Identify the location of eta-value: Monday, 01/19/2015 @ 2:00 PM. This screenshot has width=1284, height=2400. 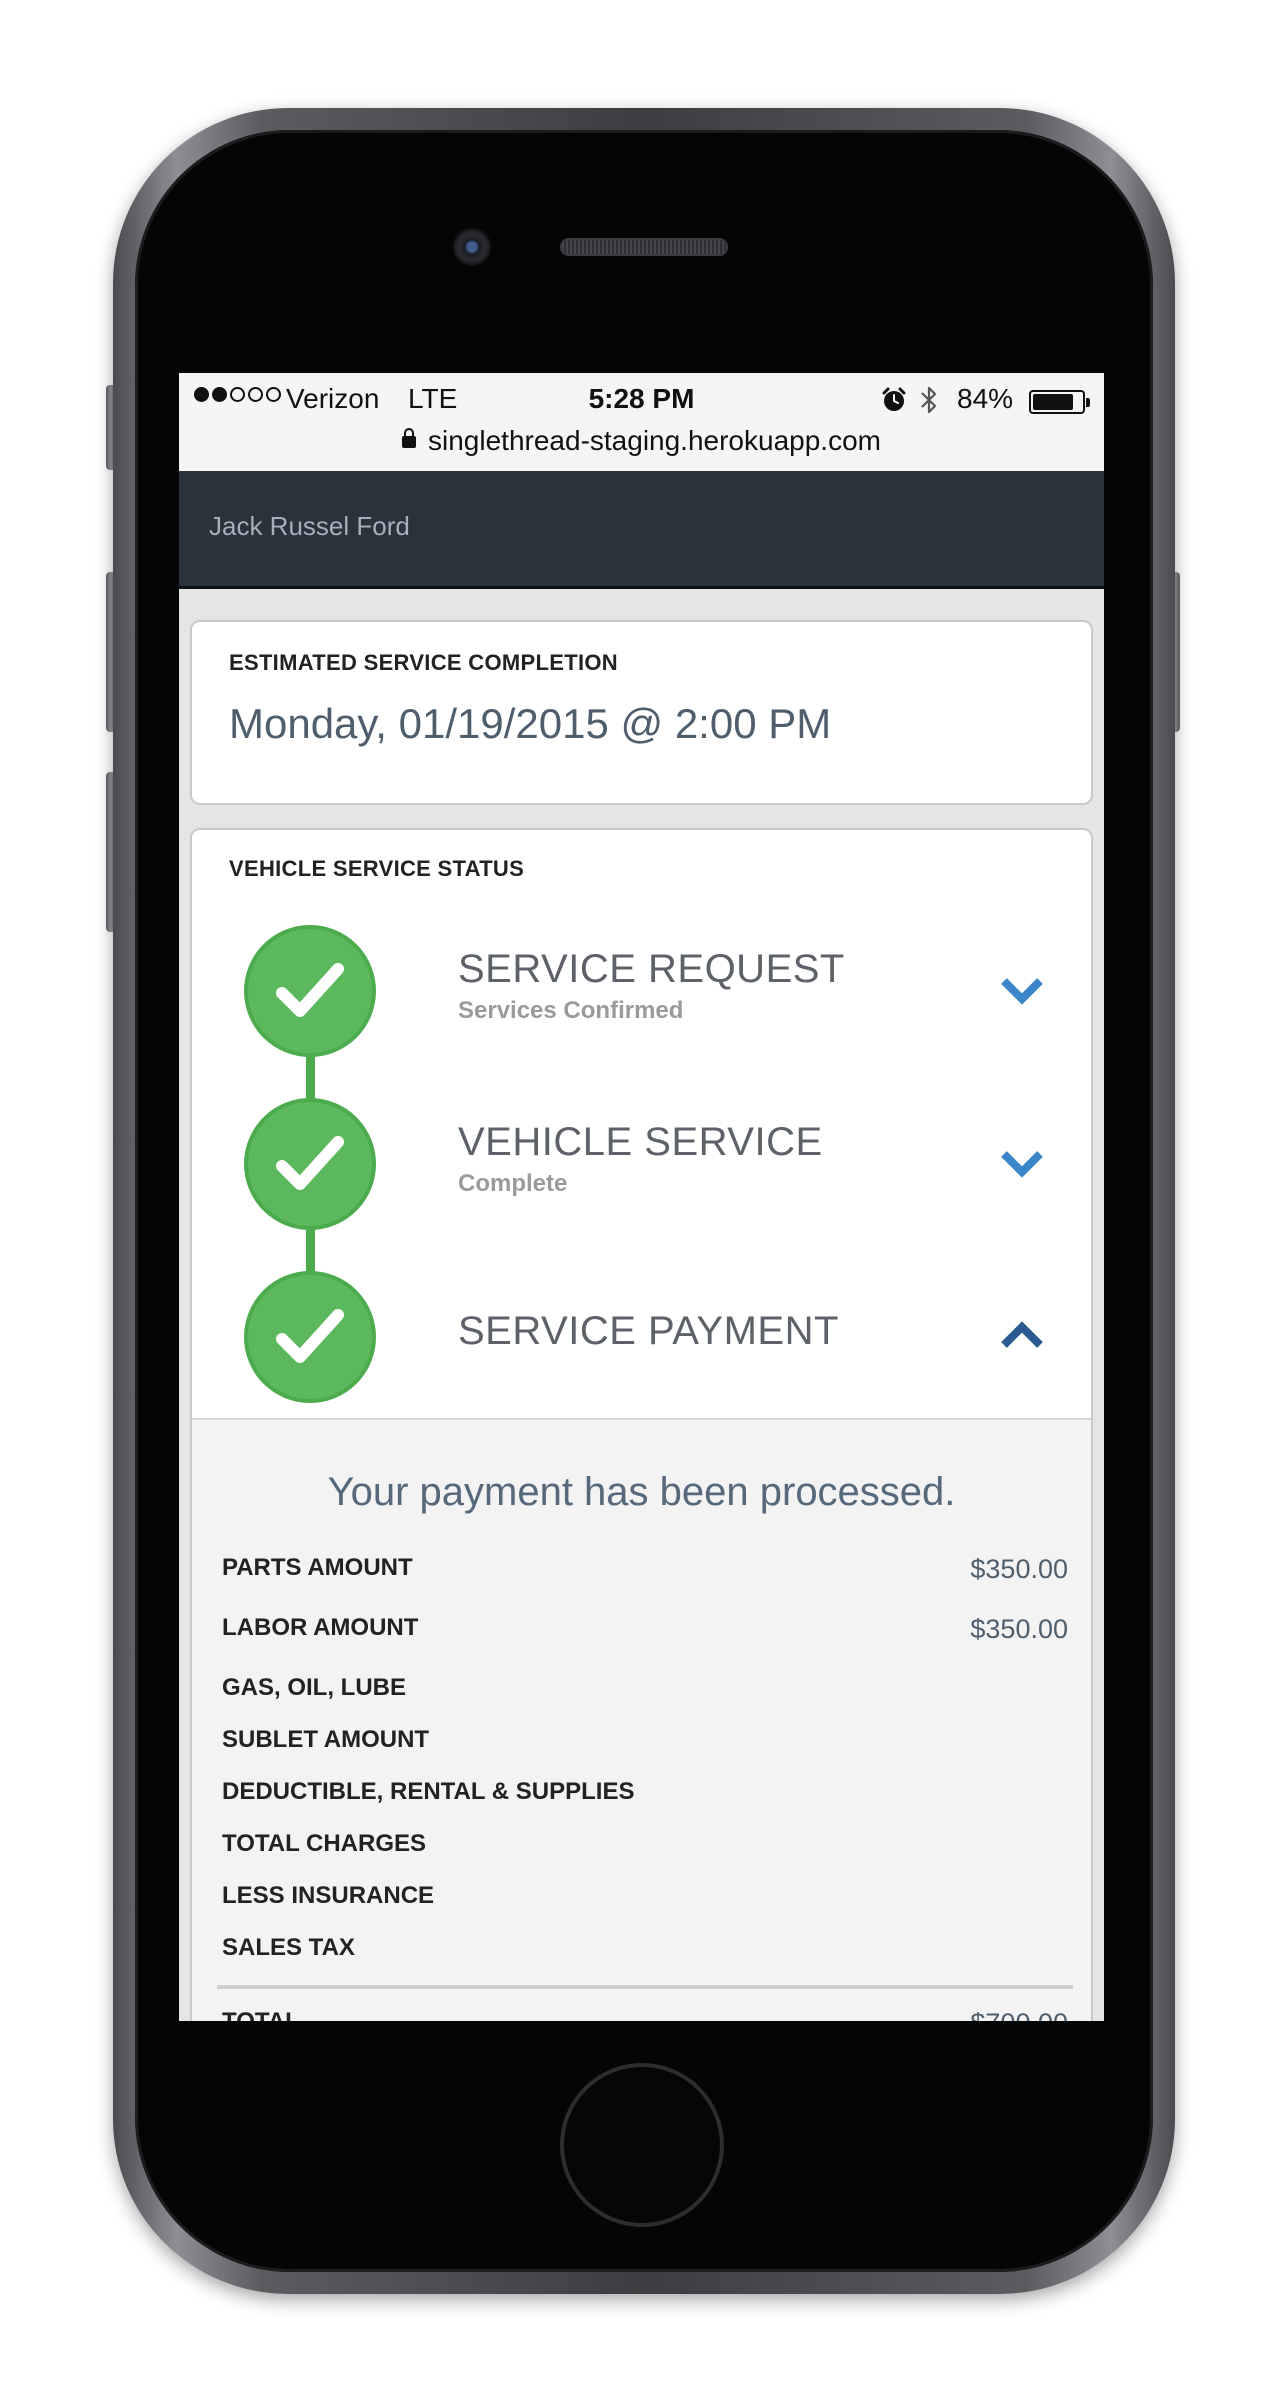
(530, 723).